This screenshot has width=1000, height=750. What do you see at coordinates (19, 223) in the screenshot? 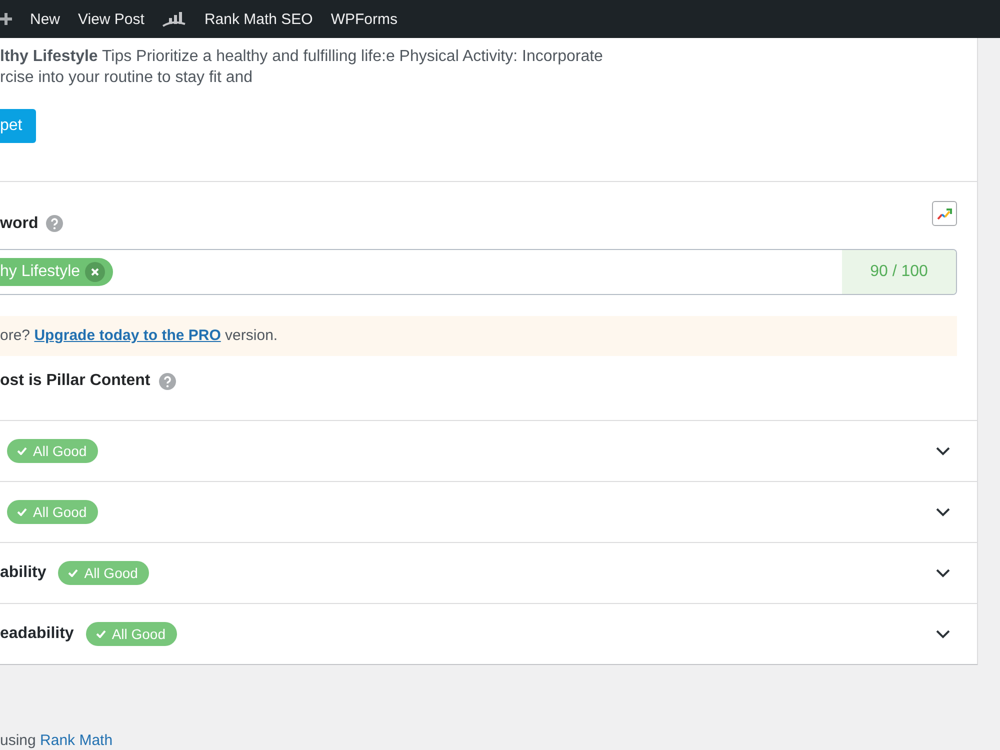
I see `focus-keyword-label: word` at bounding box center [19, 223].